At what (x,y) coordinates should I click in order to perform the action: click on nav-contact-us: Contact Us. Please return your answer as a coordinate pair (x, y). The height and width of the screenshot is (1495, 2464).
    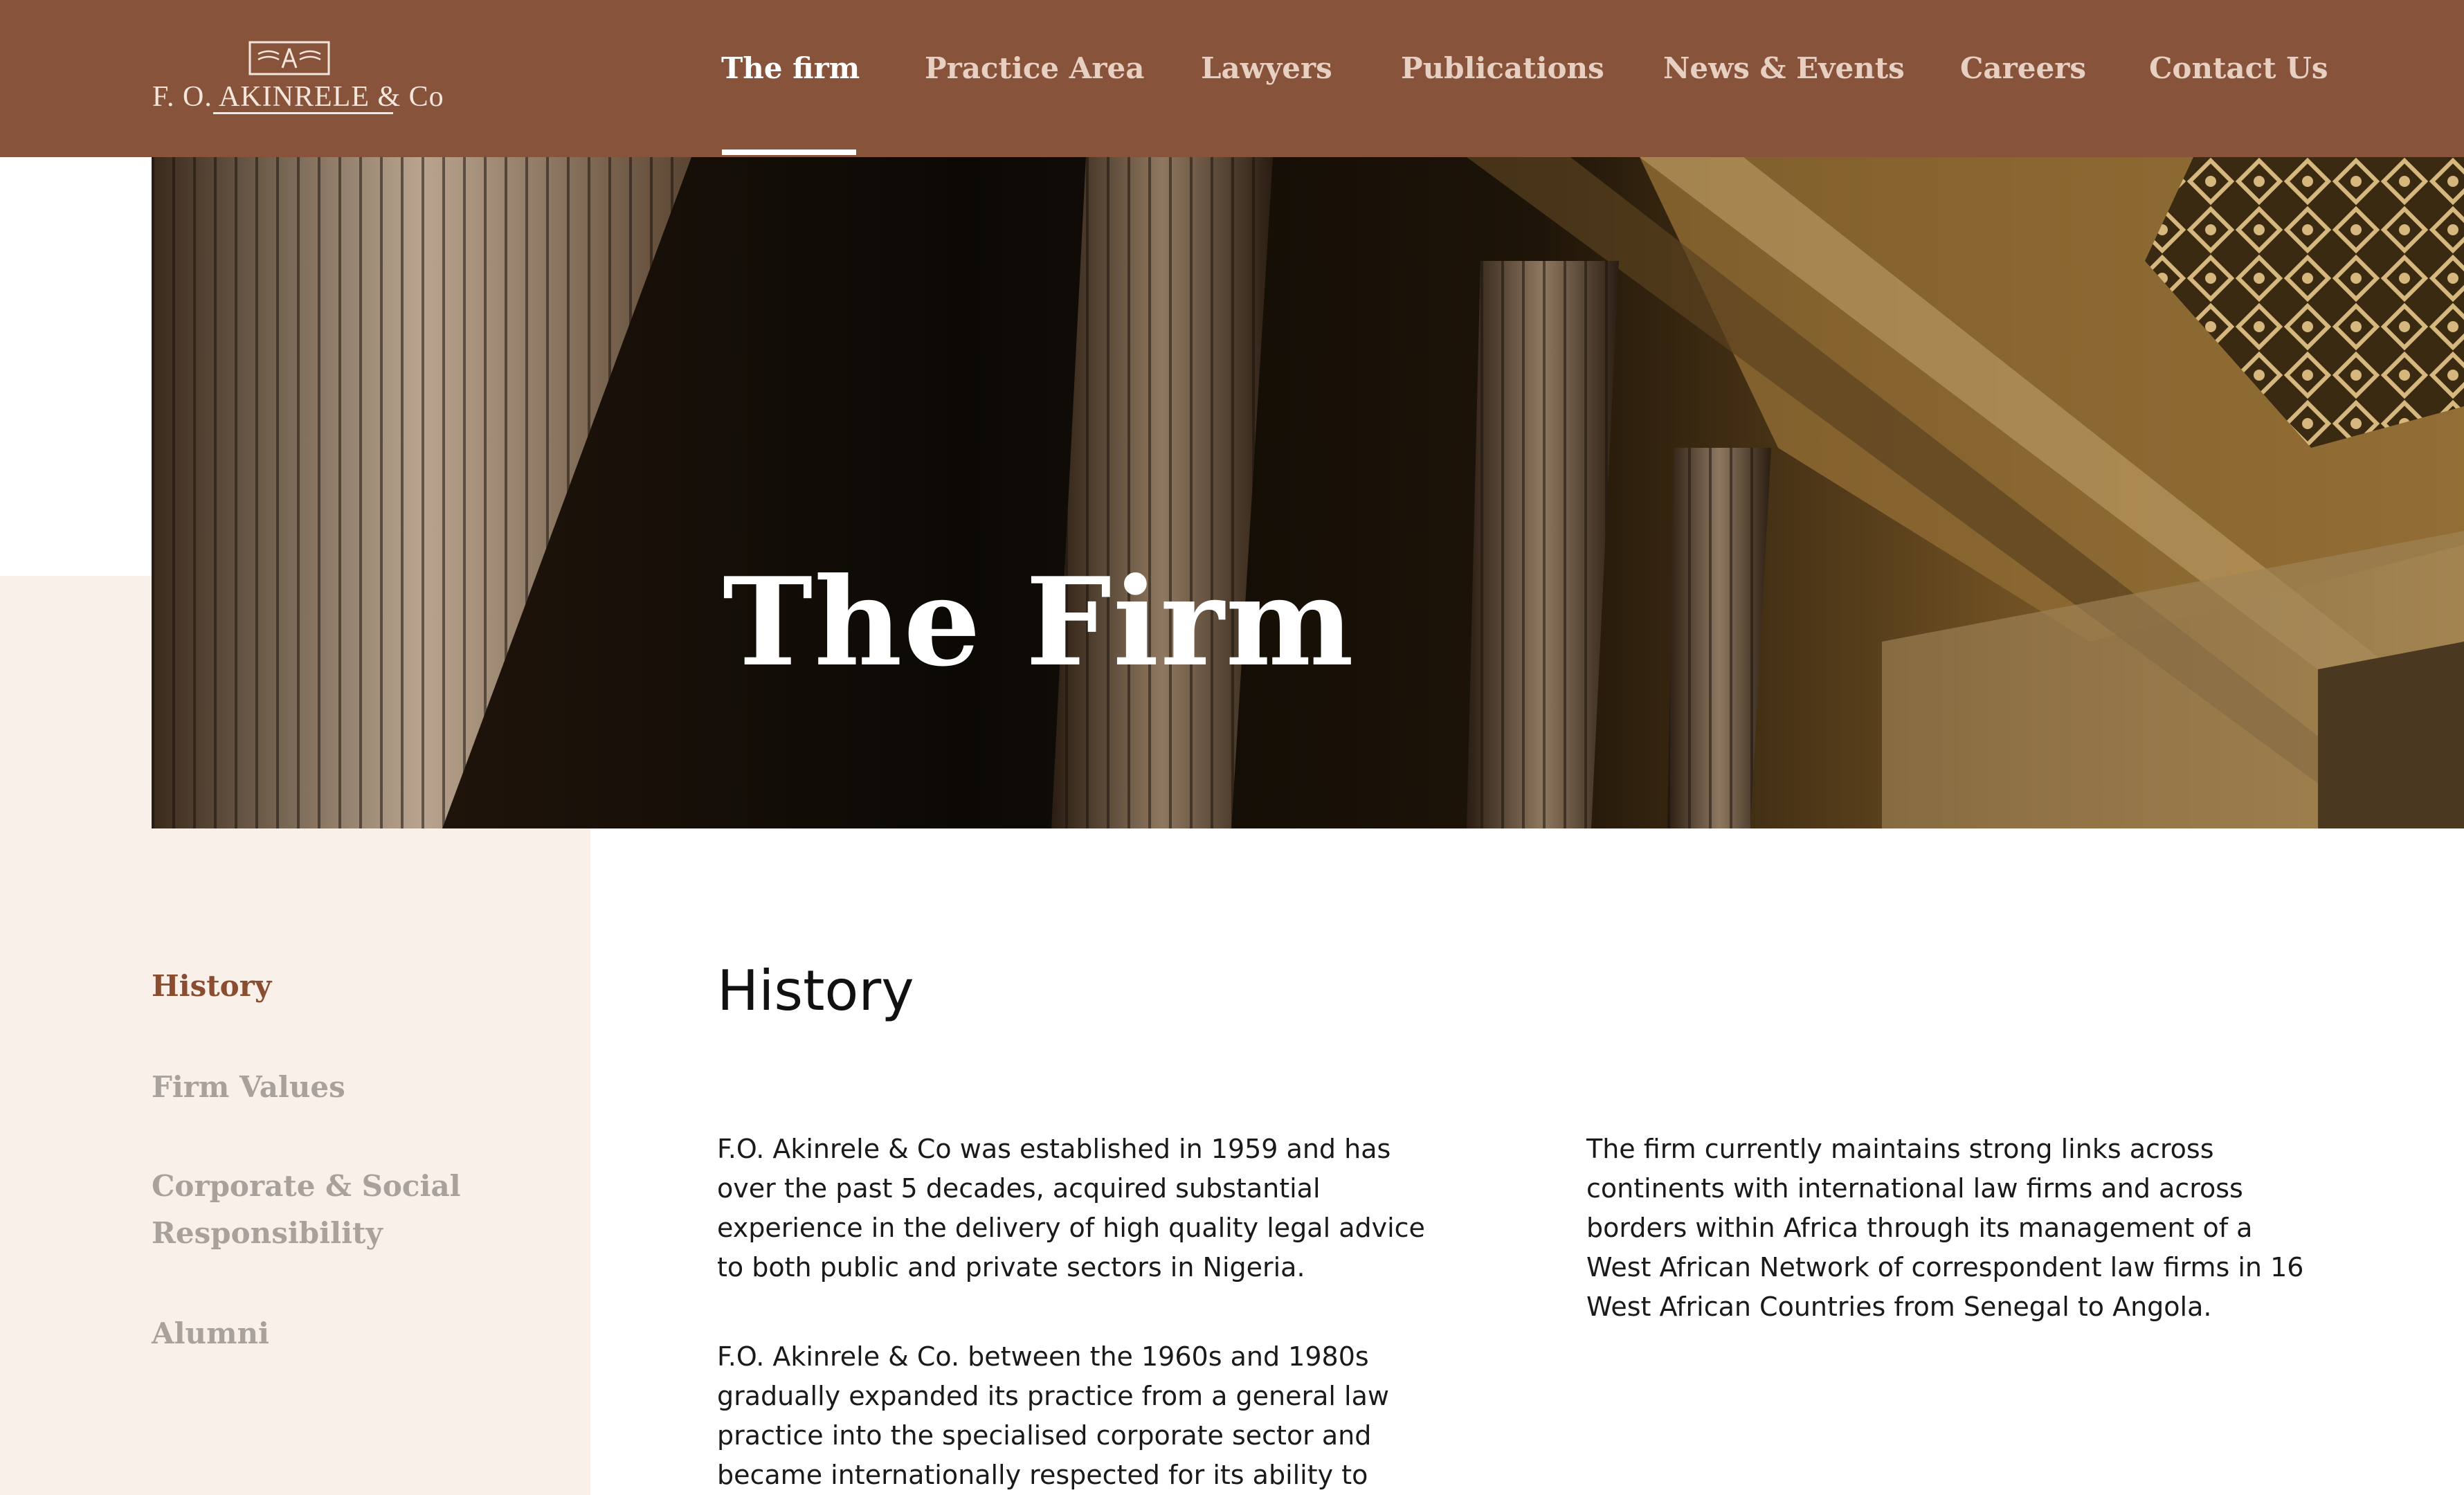
    Looking at the image, I should click on (2238, 68).